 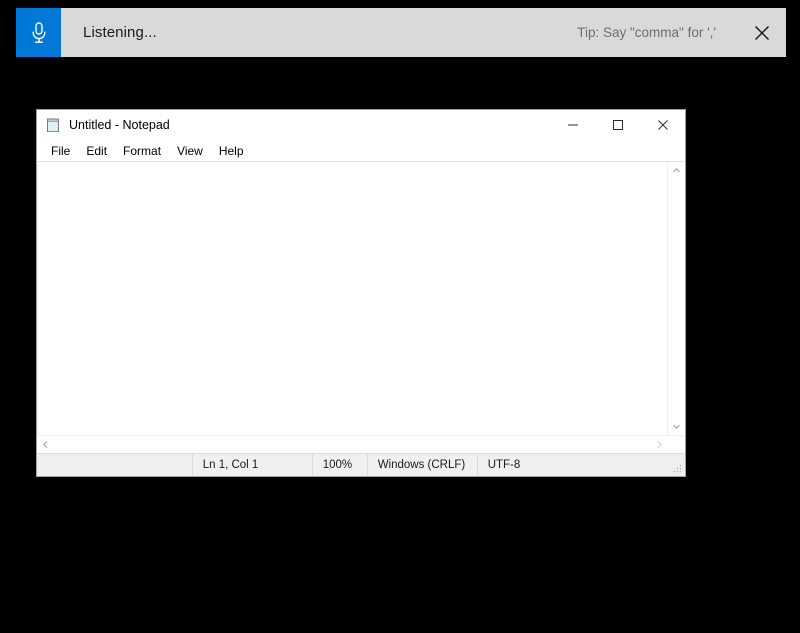 What do you see at coordinates (367, 32) in the screenshot?
I see `voice-bar-spacer` at bounding box center [367, 32].